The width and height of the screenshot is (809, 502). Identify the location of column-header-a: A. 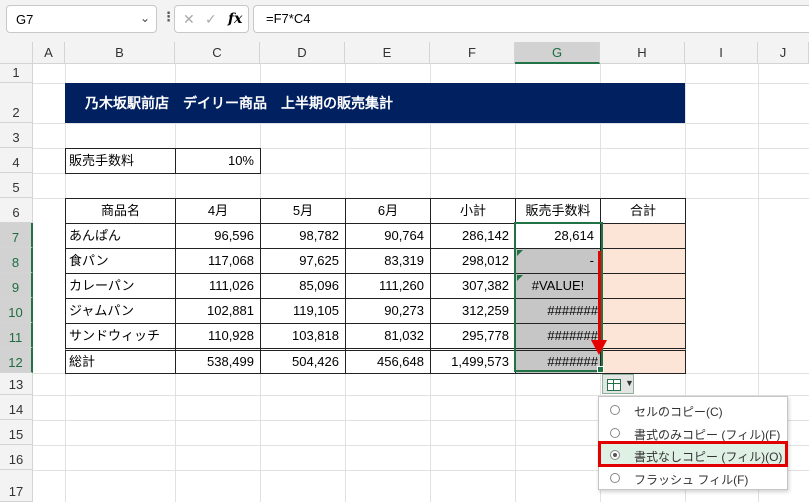
(49, 53).